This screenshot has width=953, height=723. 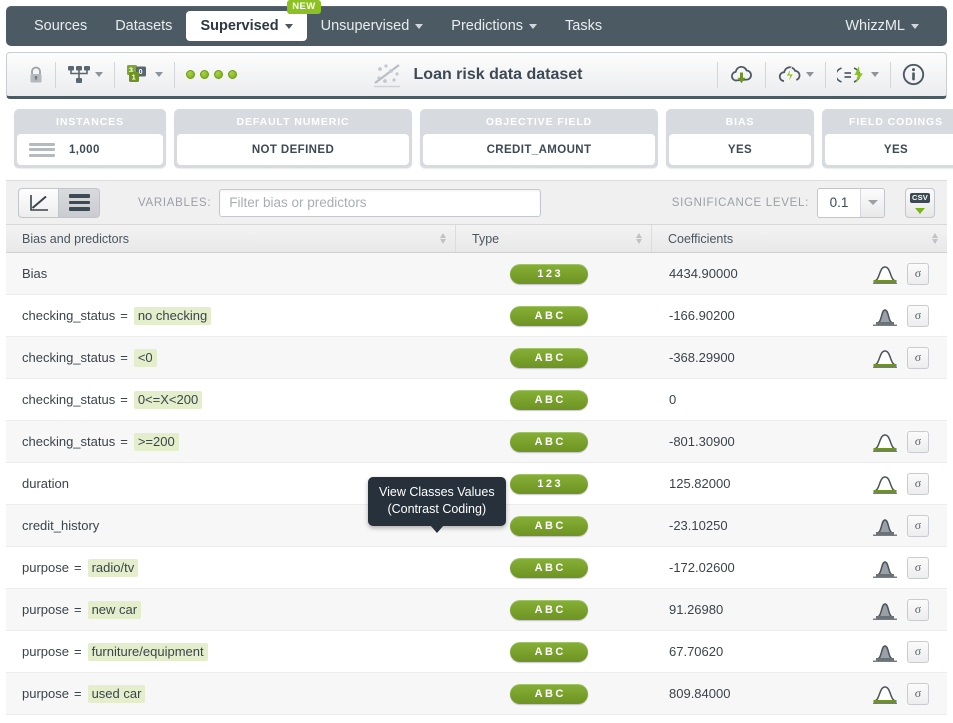 I want to click on cell-bias-and-predictor: Bias, so click(x=231, y=273).